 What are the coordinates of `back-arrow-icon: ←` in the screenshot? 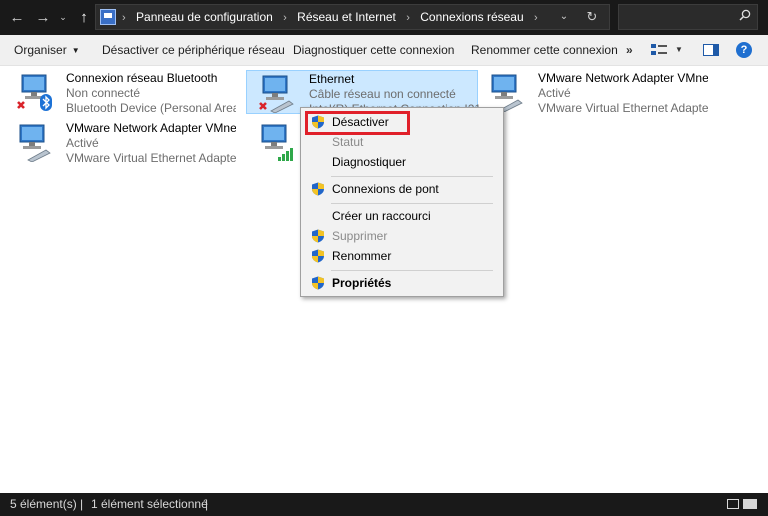 It's located at (17, 17).